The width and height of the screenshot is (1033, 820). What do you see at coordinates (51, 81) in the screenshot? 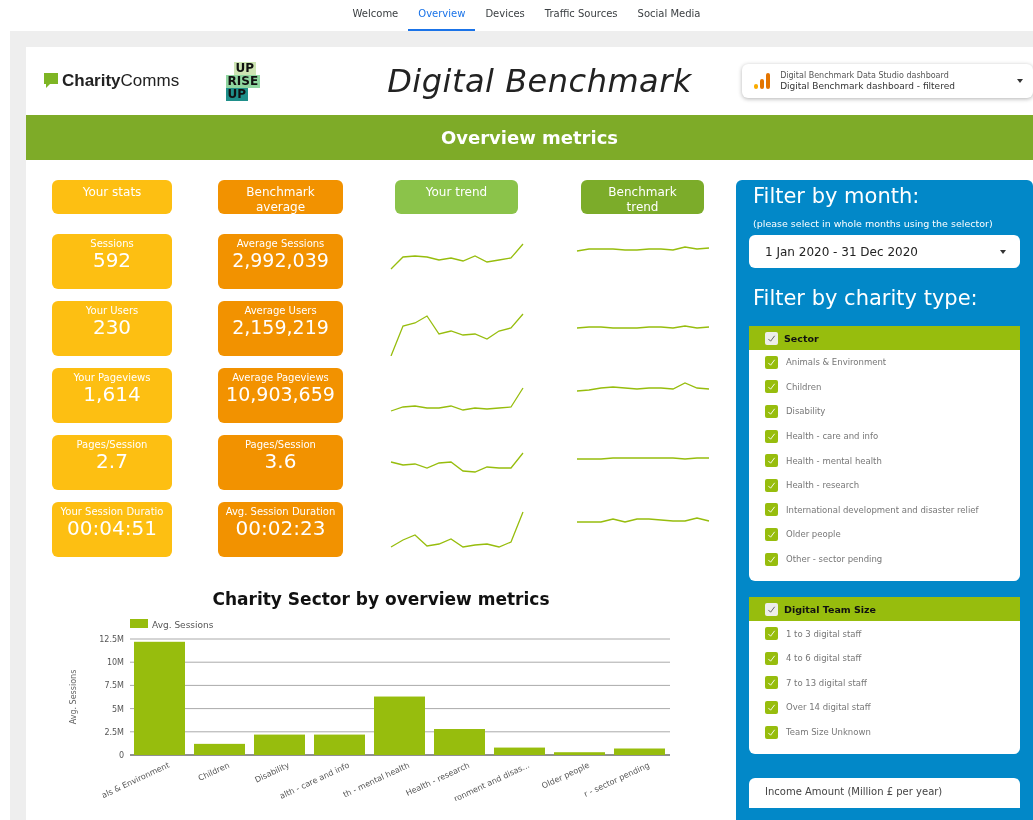
I see `speech-bubble-icon` at bounding box center [51, 81].